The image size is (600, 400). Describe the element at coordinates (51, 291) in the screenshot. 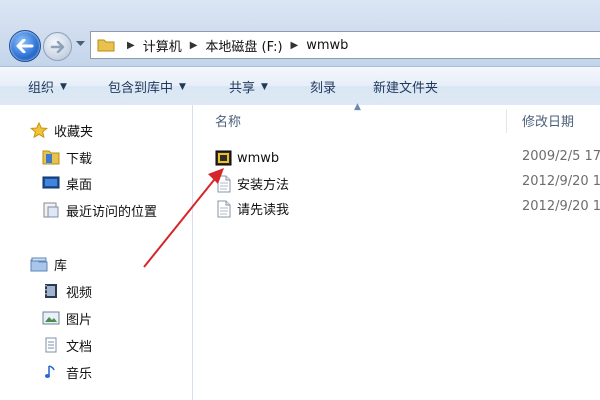

I see `video-icon` at that location.